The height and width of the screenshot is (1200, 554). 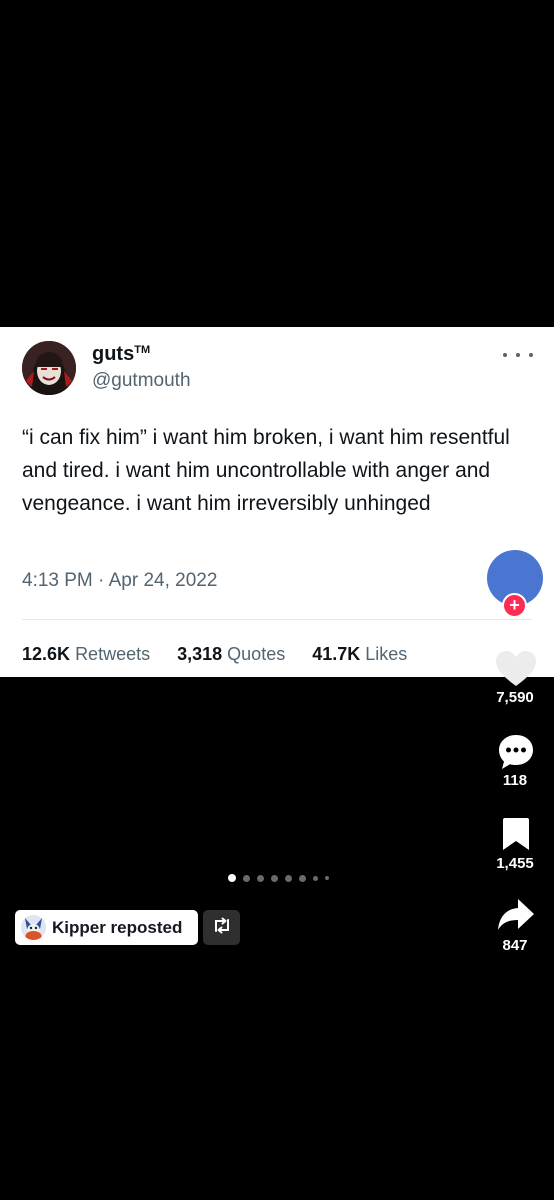 I want to click on likes-stat: 41.7K Likes, so click(x=360, y=654).